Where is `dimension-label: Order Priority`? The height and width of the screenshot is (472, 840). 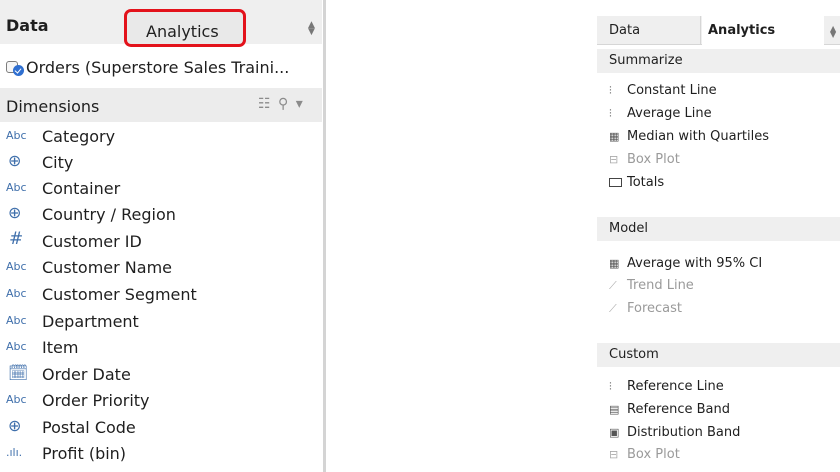 dimension-label: Order Priority is located at coordinates (96, 400).